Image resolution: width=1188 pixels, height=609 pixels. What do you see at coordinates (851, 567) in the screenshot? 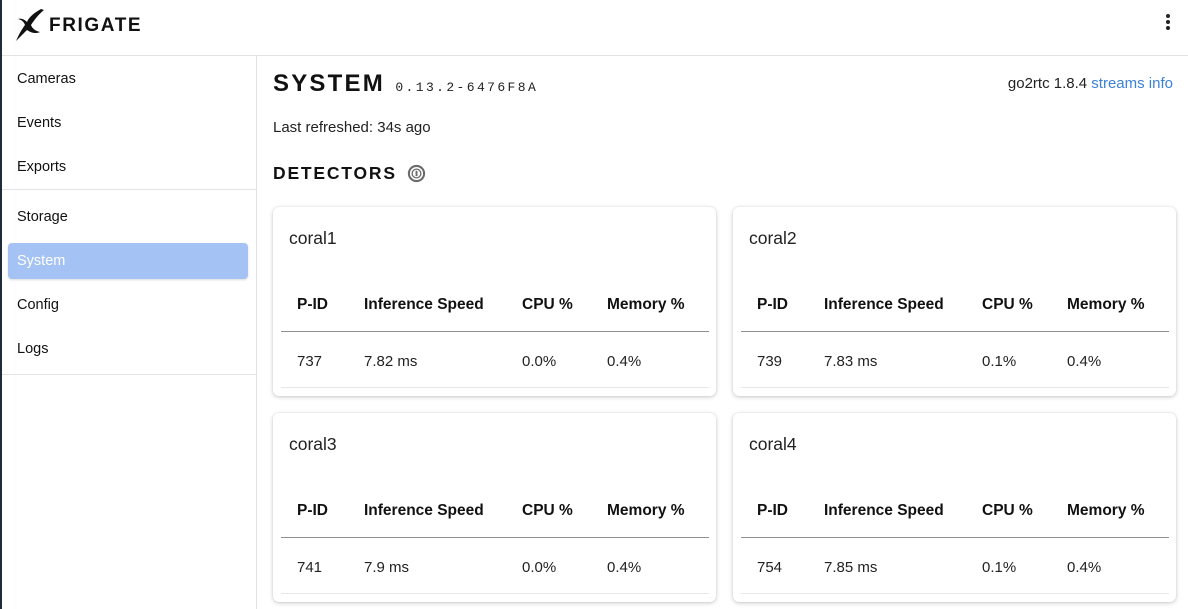
I see `cell-inference-speed: 7.85 ms` at bounding box center [851, 567].